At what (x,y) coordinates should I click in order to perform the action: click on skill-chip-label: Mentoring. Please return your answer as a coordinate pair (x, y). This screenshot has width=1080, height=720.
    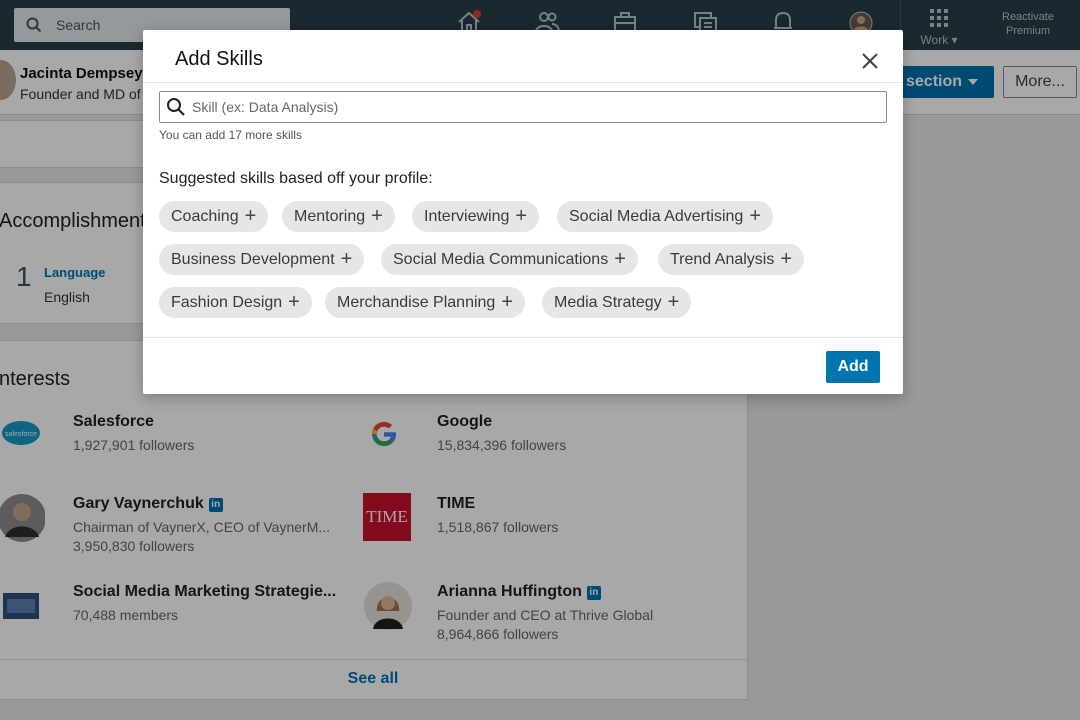
    Looking at the image, I should click on (330, 216).